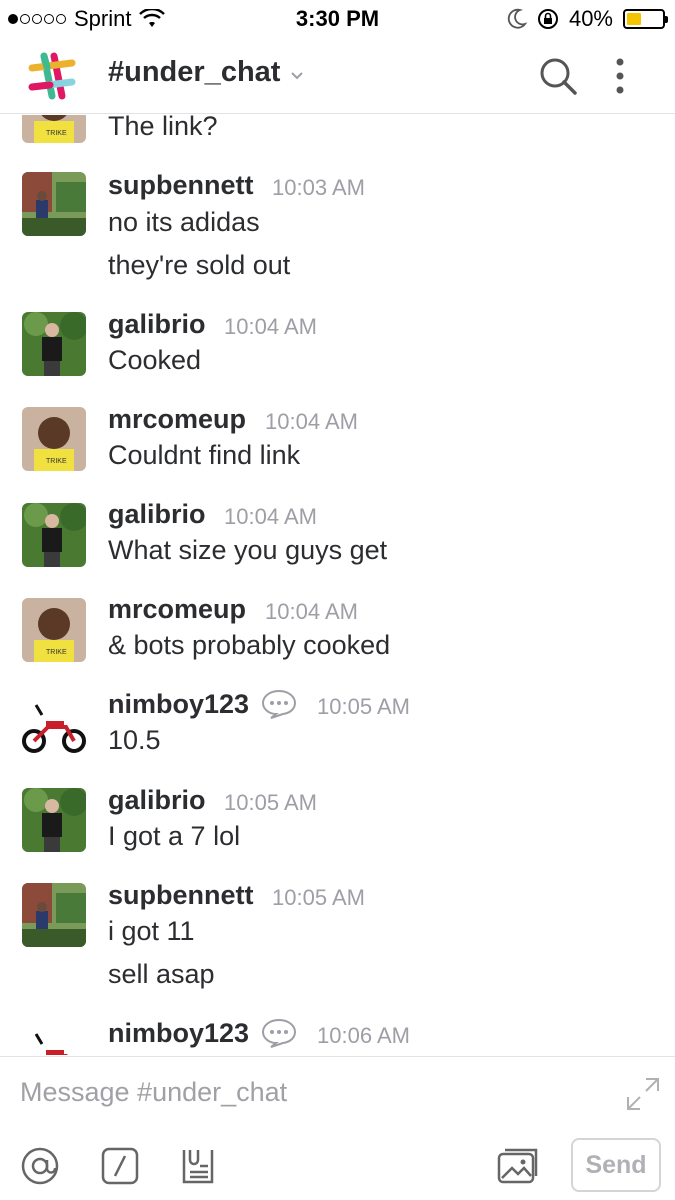  What do you see at coordinates (558, 76) in the screenshot?
I see `search-icon` at bounding box center [558, 76].